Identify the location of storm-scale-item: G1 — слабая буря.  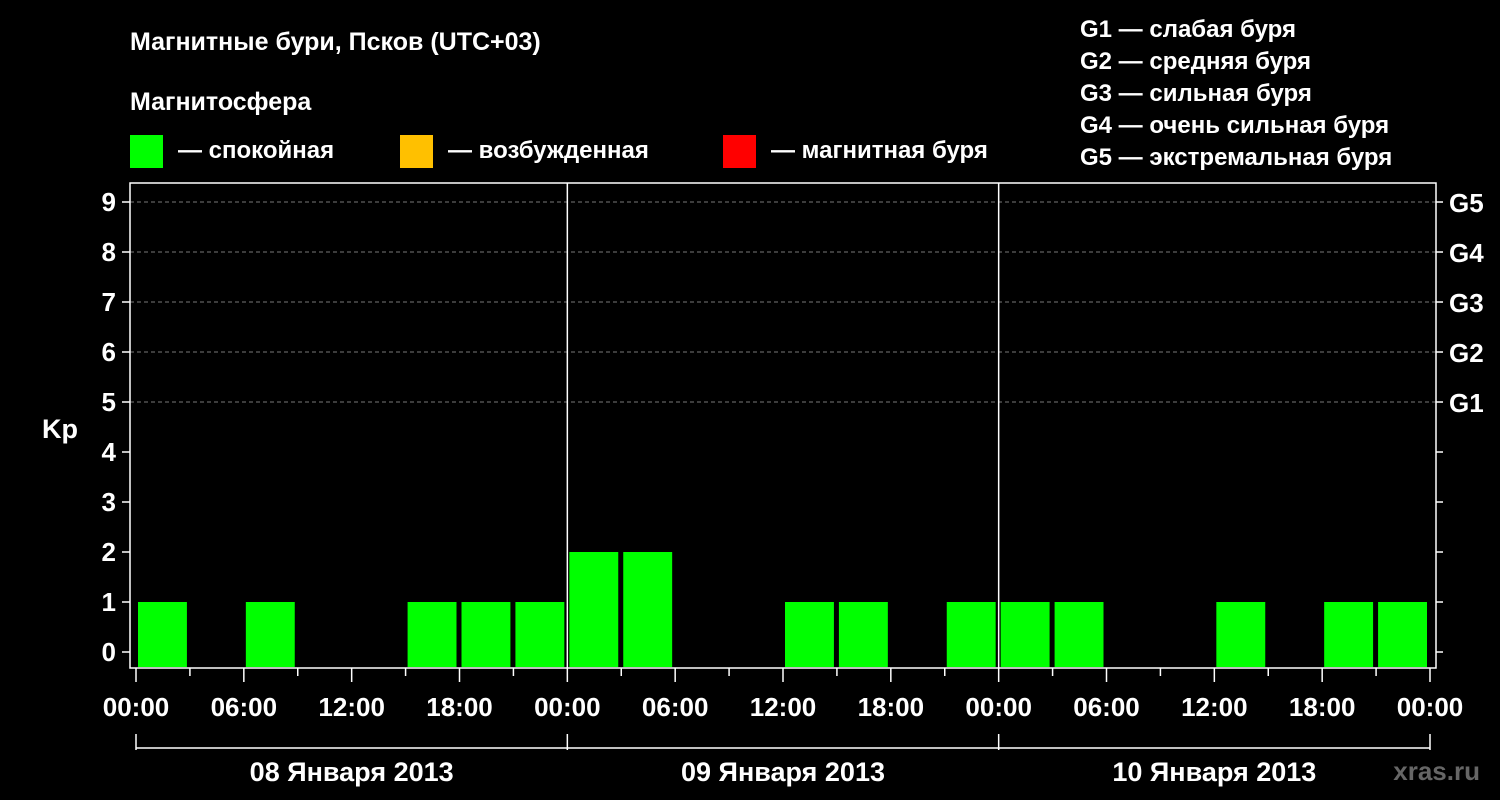
(1188, 29).